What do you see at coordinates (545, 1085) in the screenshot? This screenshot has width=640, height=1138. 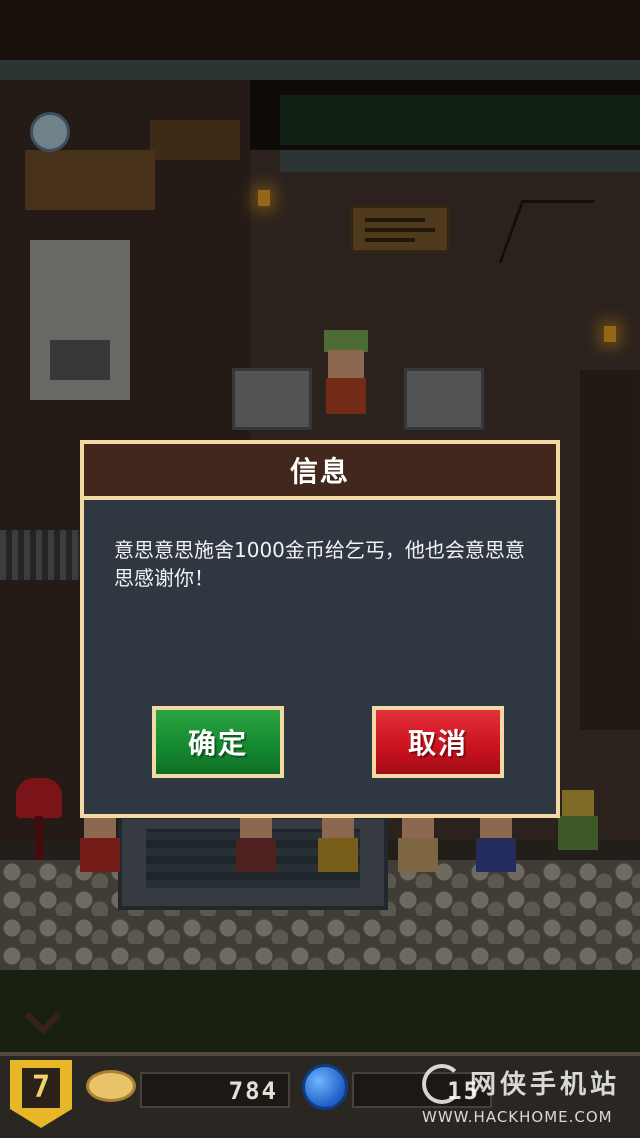 I see `watermark-cn: 网侠手机站` at bounding box center [545, 1085].